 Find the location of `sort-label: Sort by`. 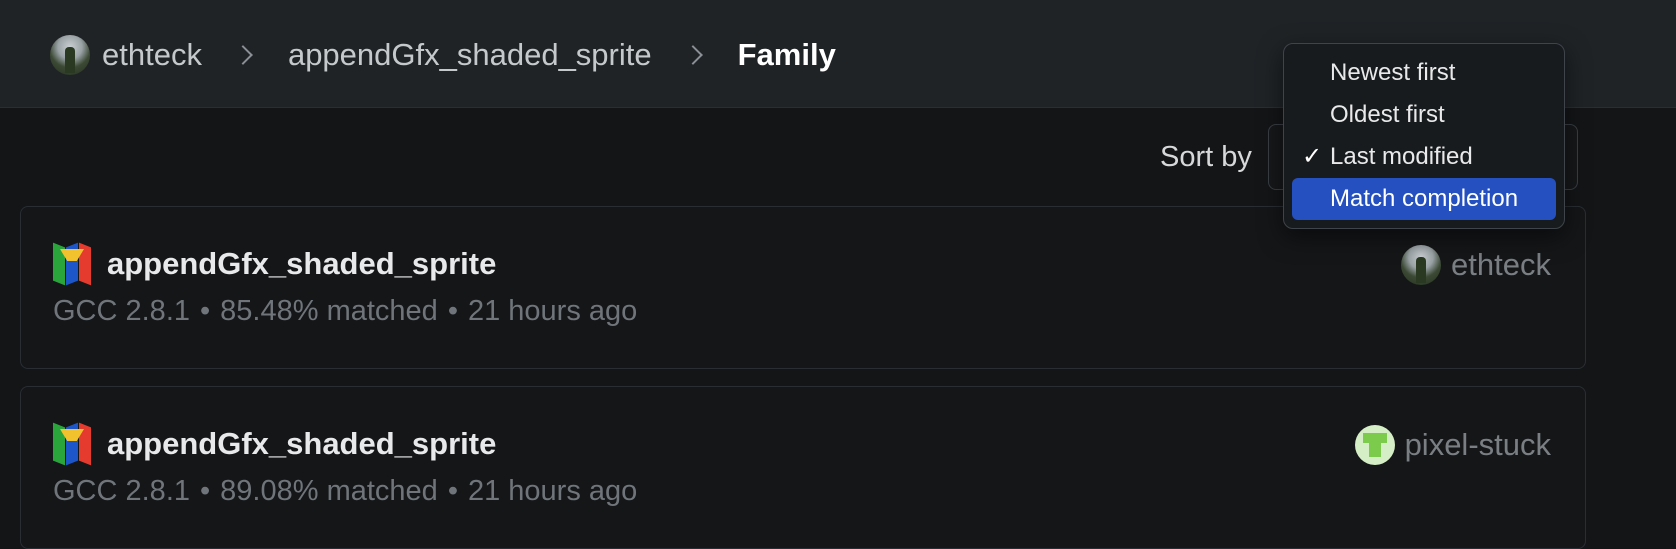

sort-label: Sort by is located at coordinates (1206, 156).